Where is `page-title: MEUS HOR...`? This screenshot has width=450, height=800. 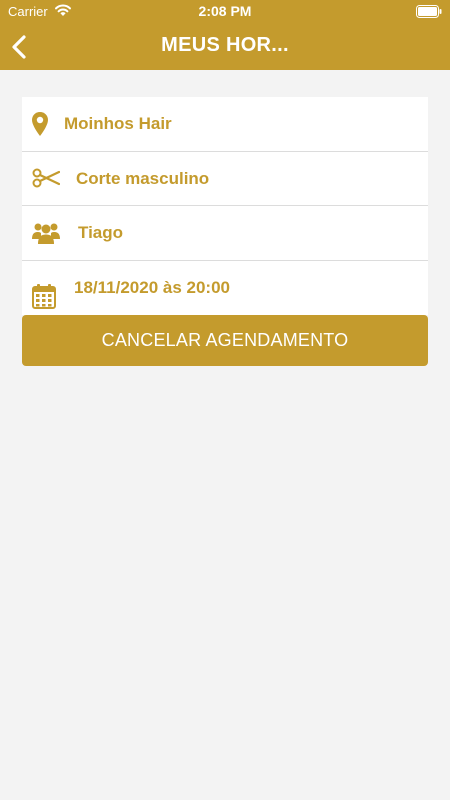
page-title: MEUS HOR... is located at coordinates (225, 45).